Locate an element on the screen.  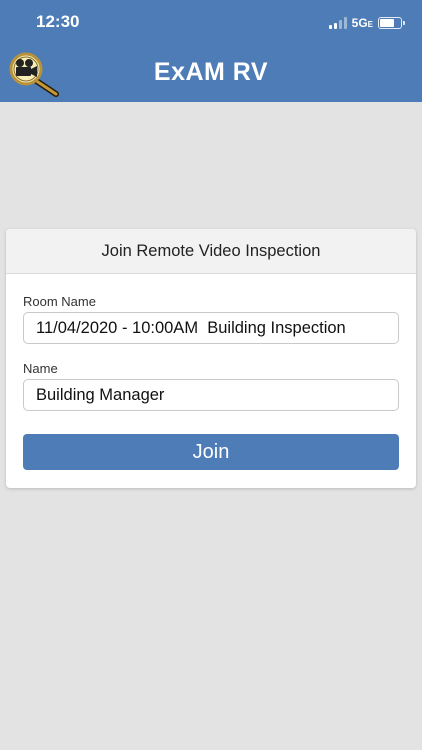
room-name-input is located at coordinates (211, 328).